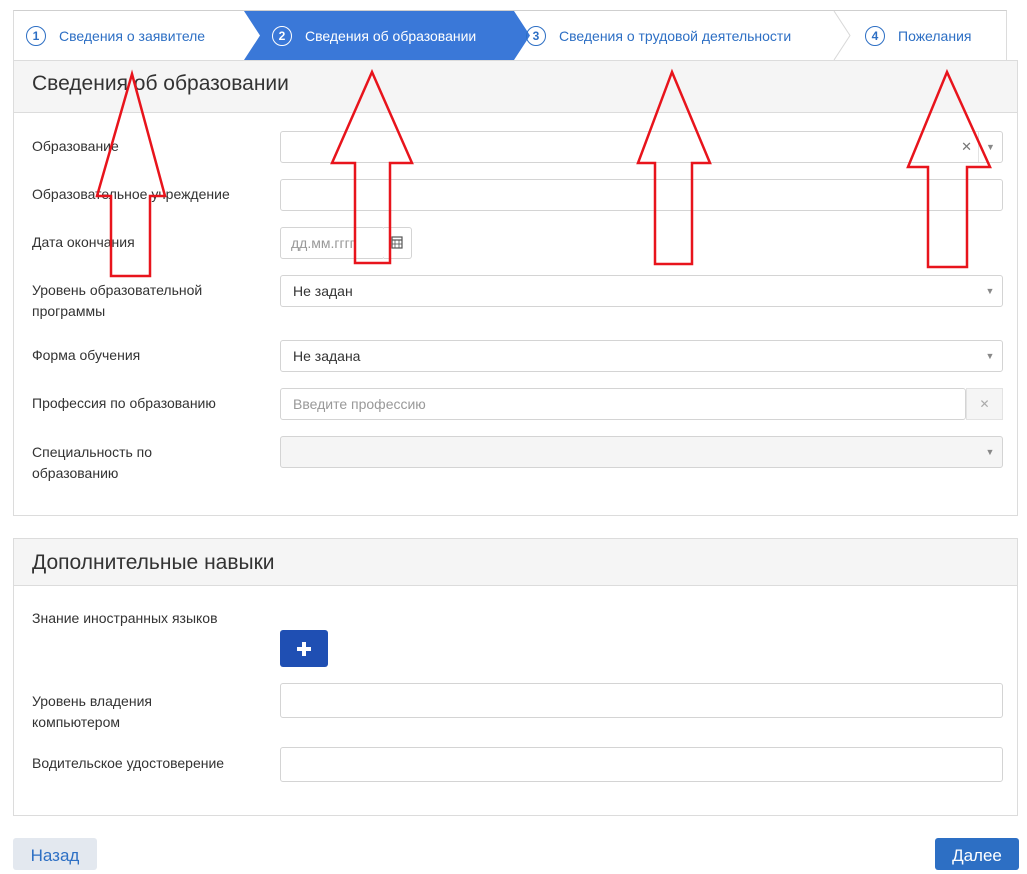  I want to click on step-label: Пожелания, so click(935, 35).